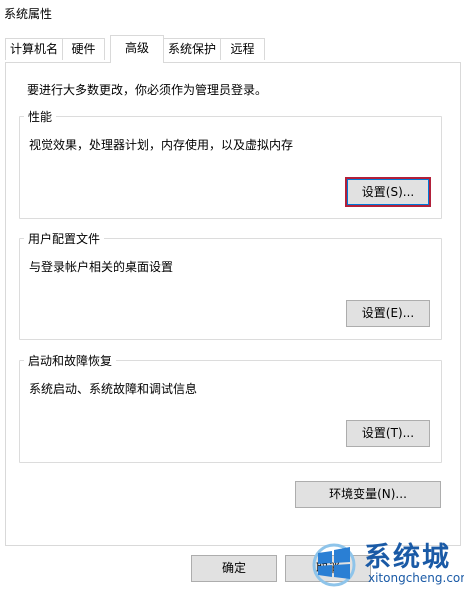 The image size is (464, 591). Describe the element at coordinates (83, 49) in the screenshot. I see `tab-hardware: 硬件` at that location.